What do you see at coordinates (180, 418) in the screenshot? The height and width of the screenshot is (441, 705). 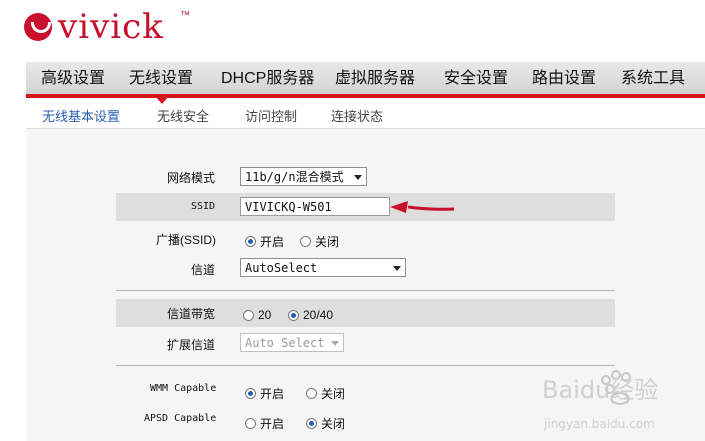 I see `apsd-label: APSD Capable` at bounding box center [180, 418].